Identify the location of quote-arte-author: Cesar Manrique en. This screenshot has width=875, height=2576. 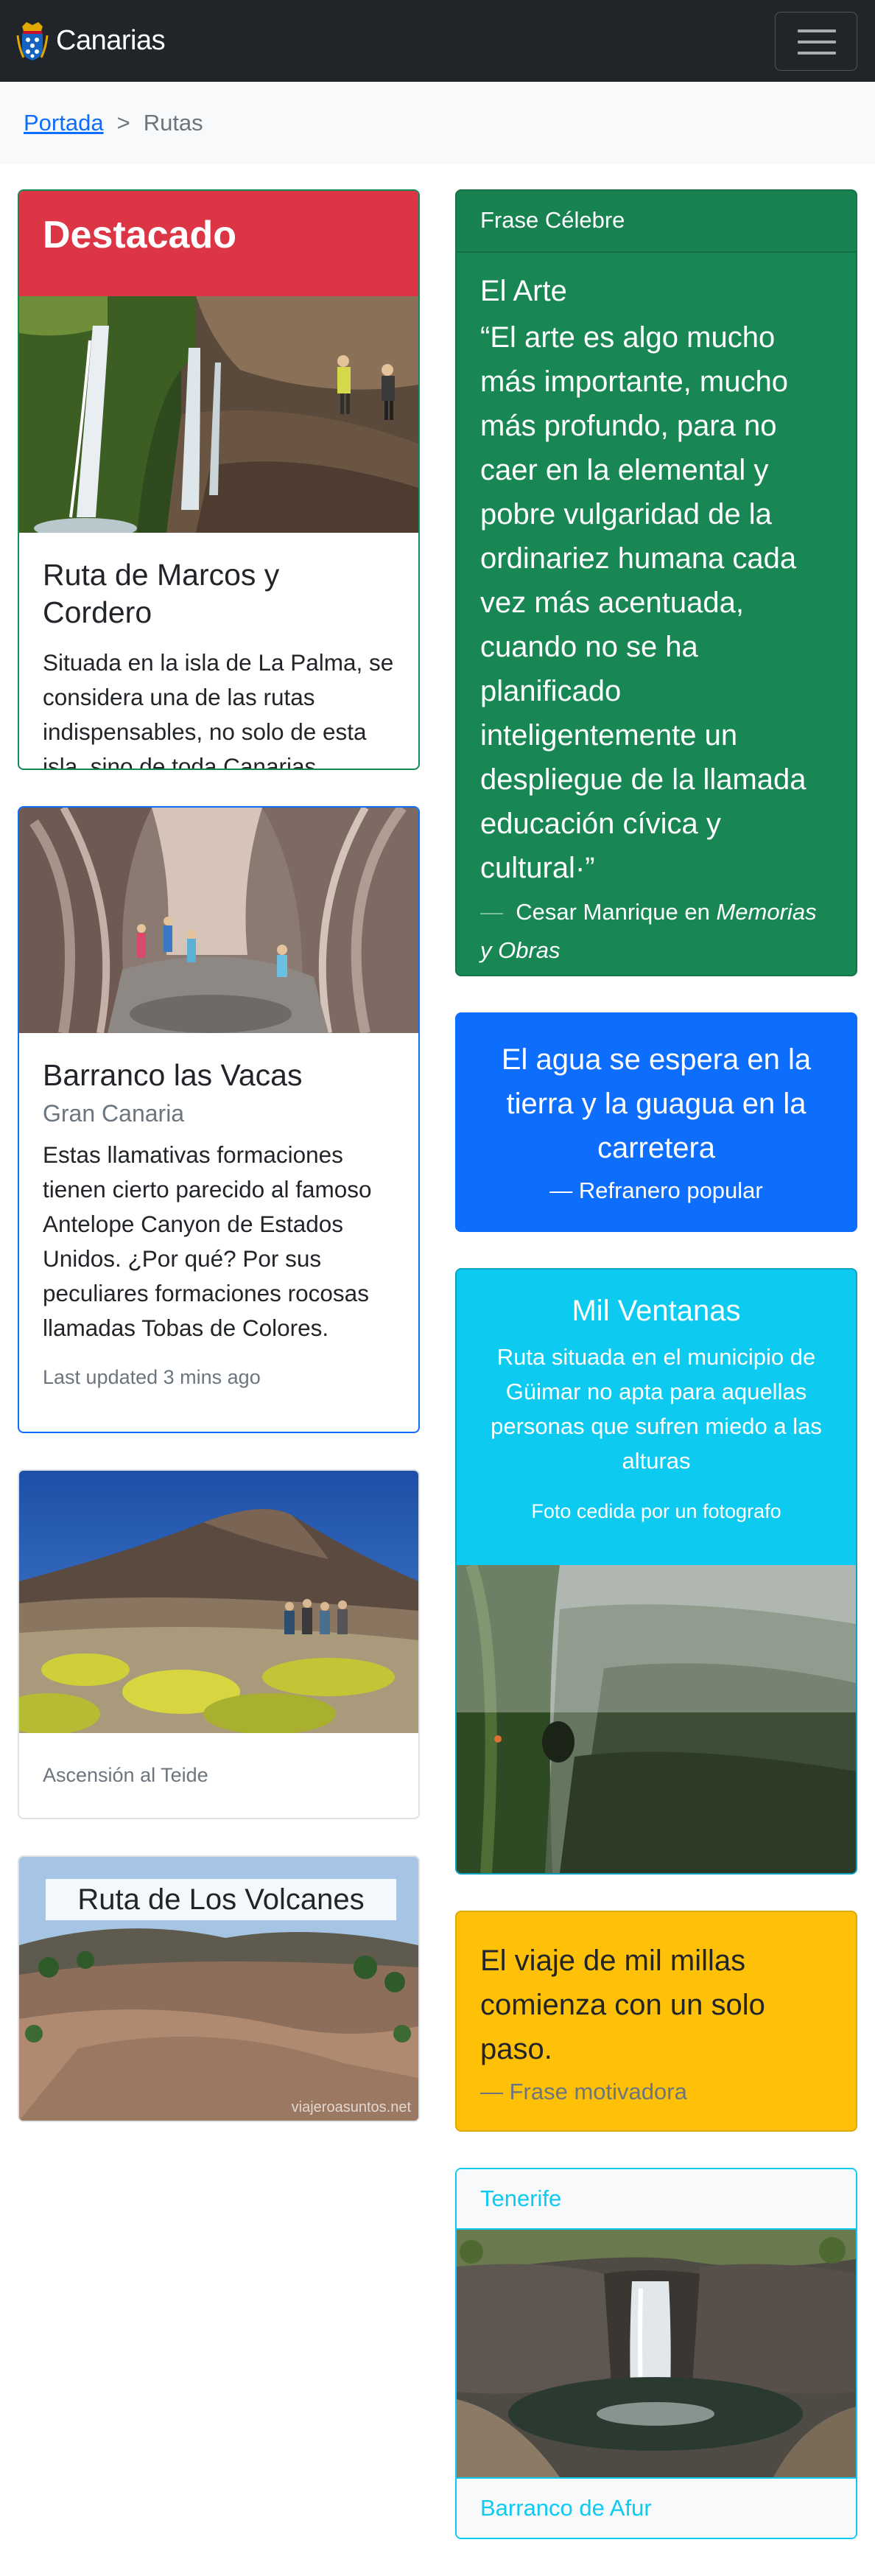
(616, 912).